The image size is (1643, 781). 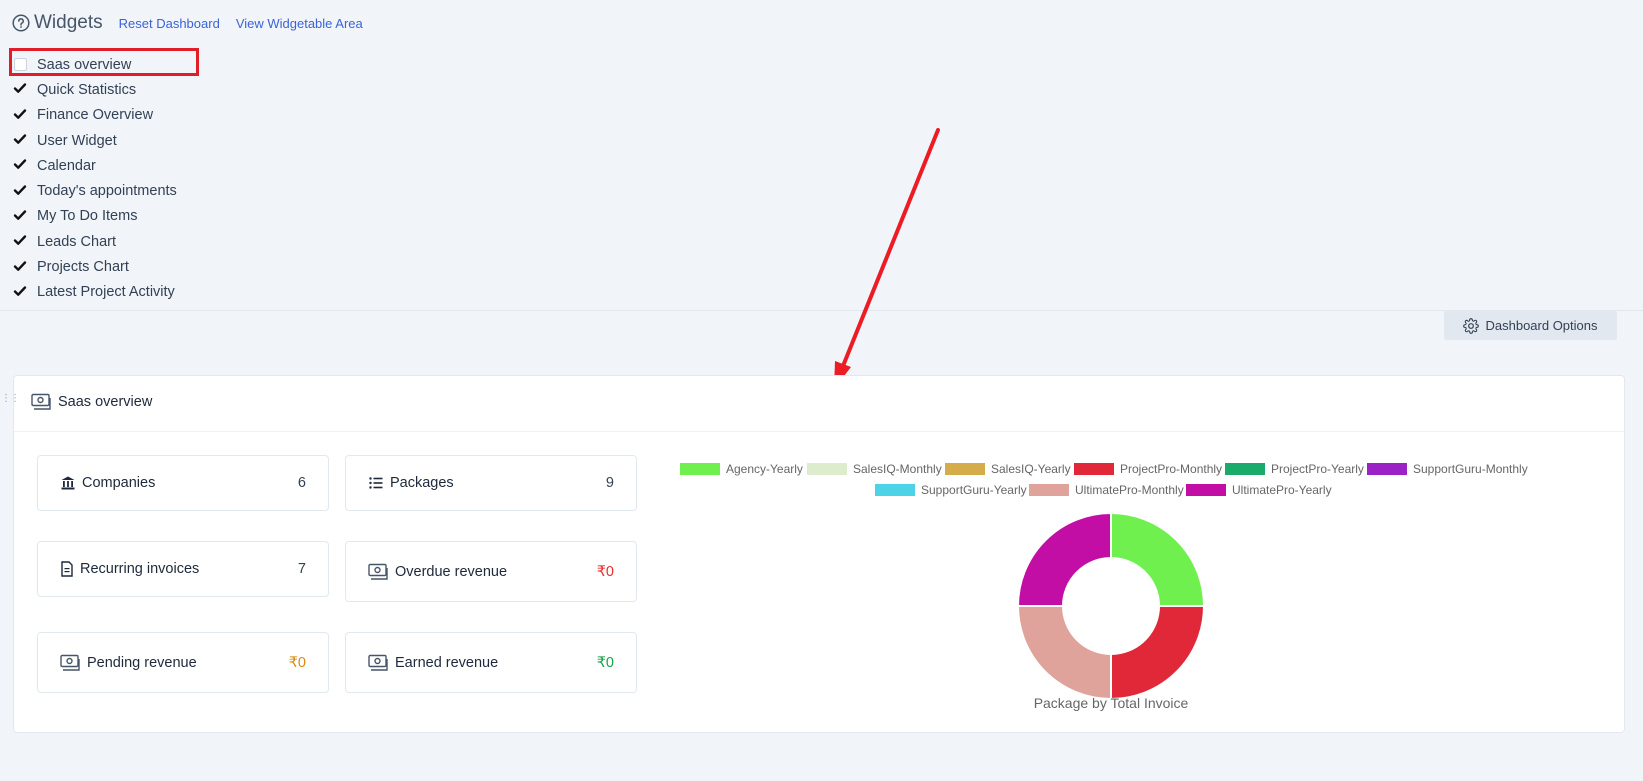 What do you see at coordinates (1282, 490) in the screenshot?
I see `legend-label: UltimatePro-Yearly` at bounding box center [1282, 490].